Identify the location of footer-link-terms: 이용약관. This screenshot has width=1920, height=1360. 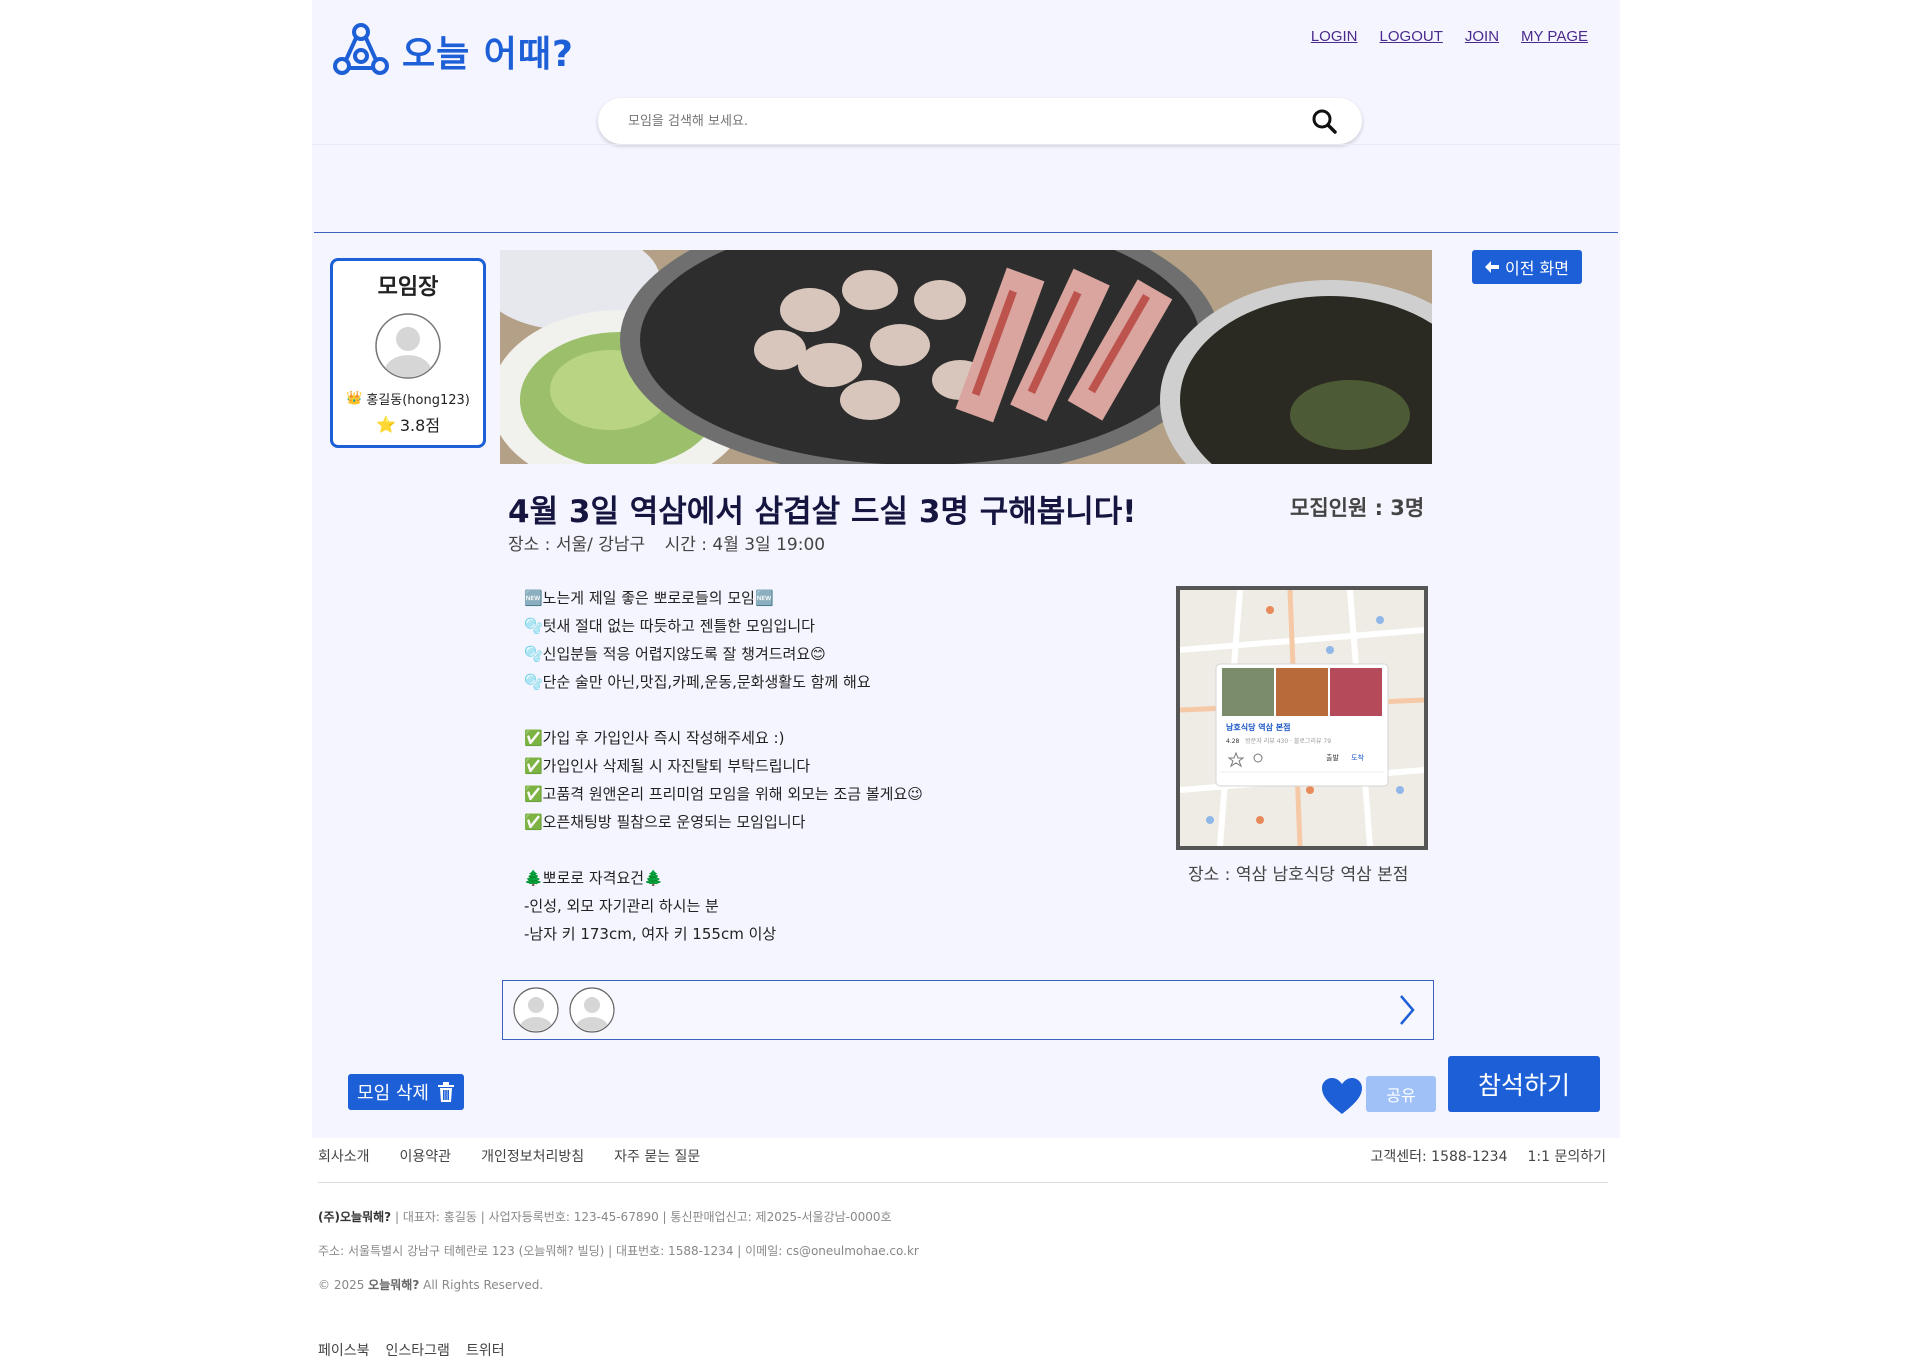
(426, 1156).